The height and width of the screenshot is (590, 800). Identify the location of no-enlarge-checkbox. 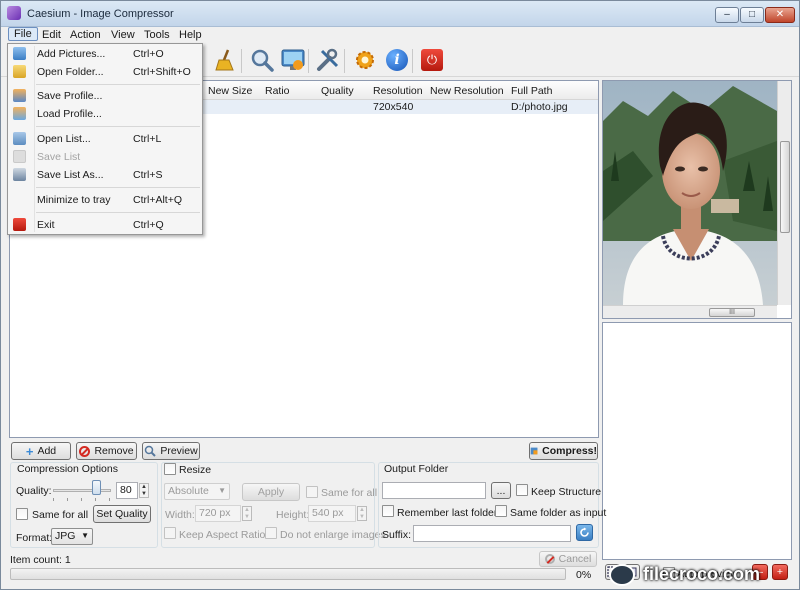
(271, 533).